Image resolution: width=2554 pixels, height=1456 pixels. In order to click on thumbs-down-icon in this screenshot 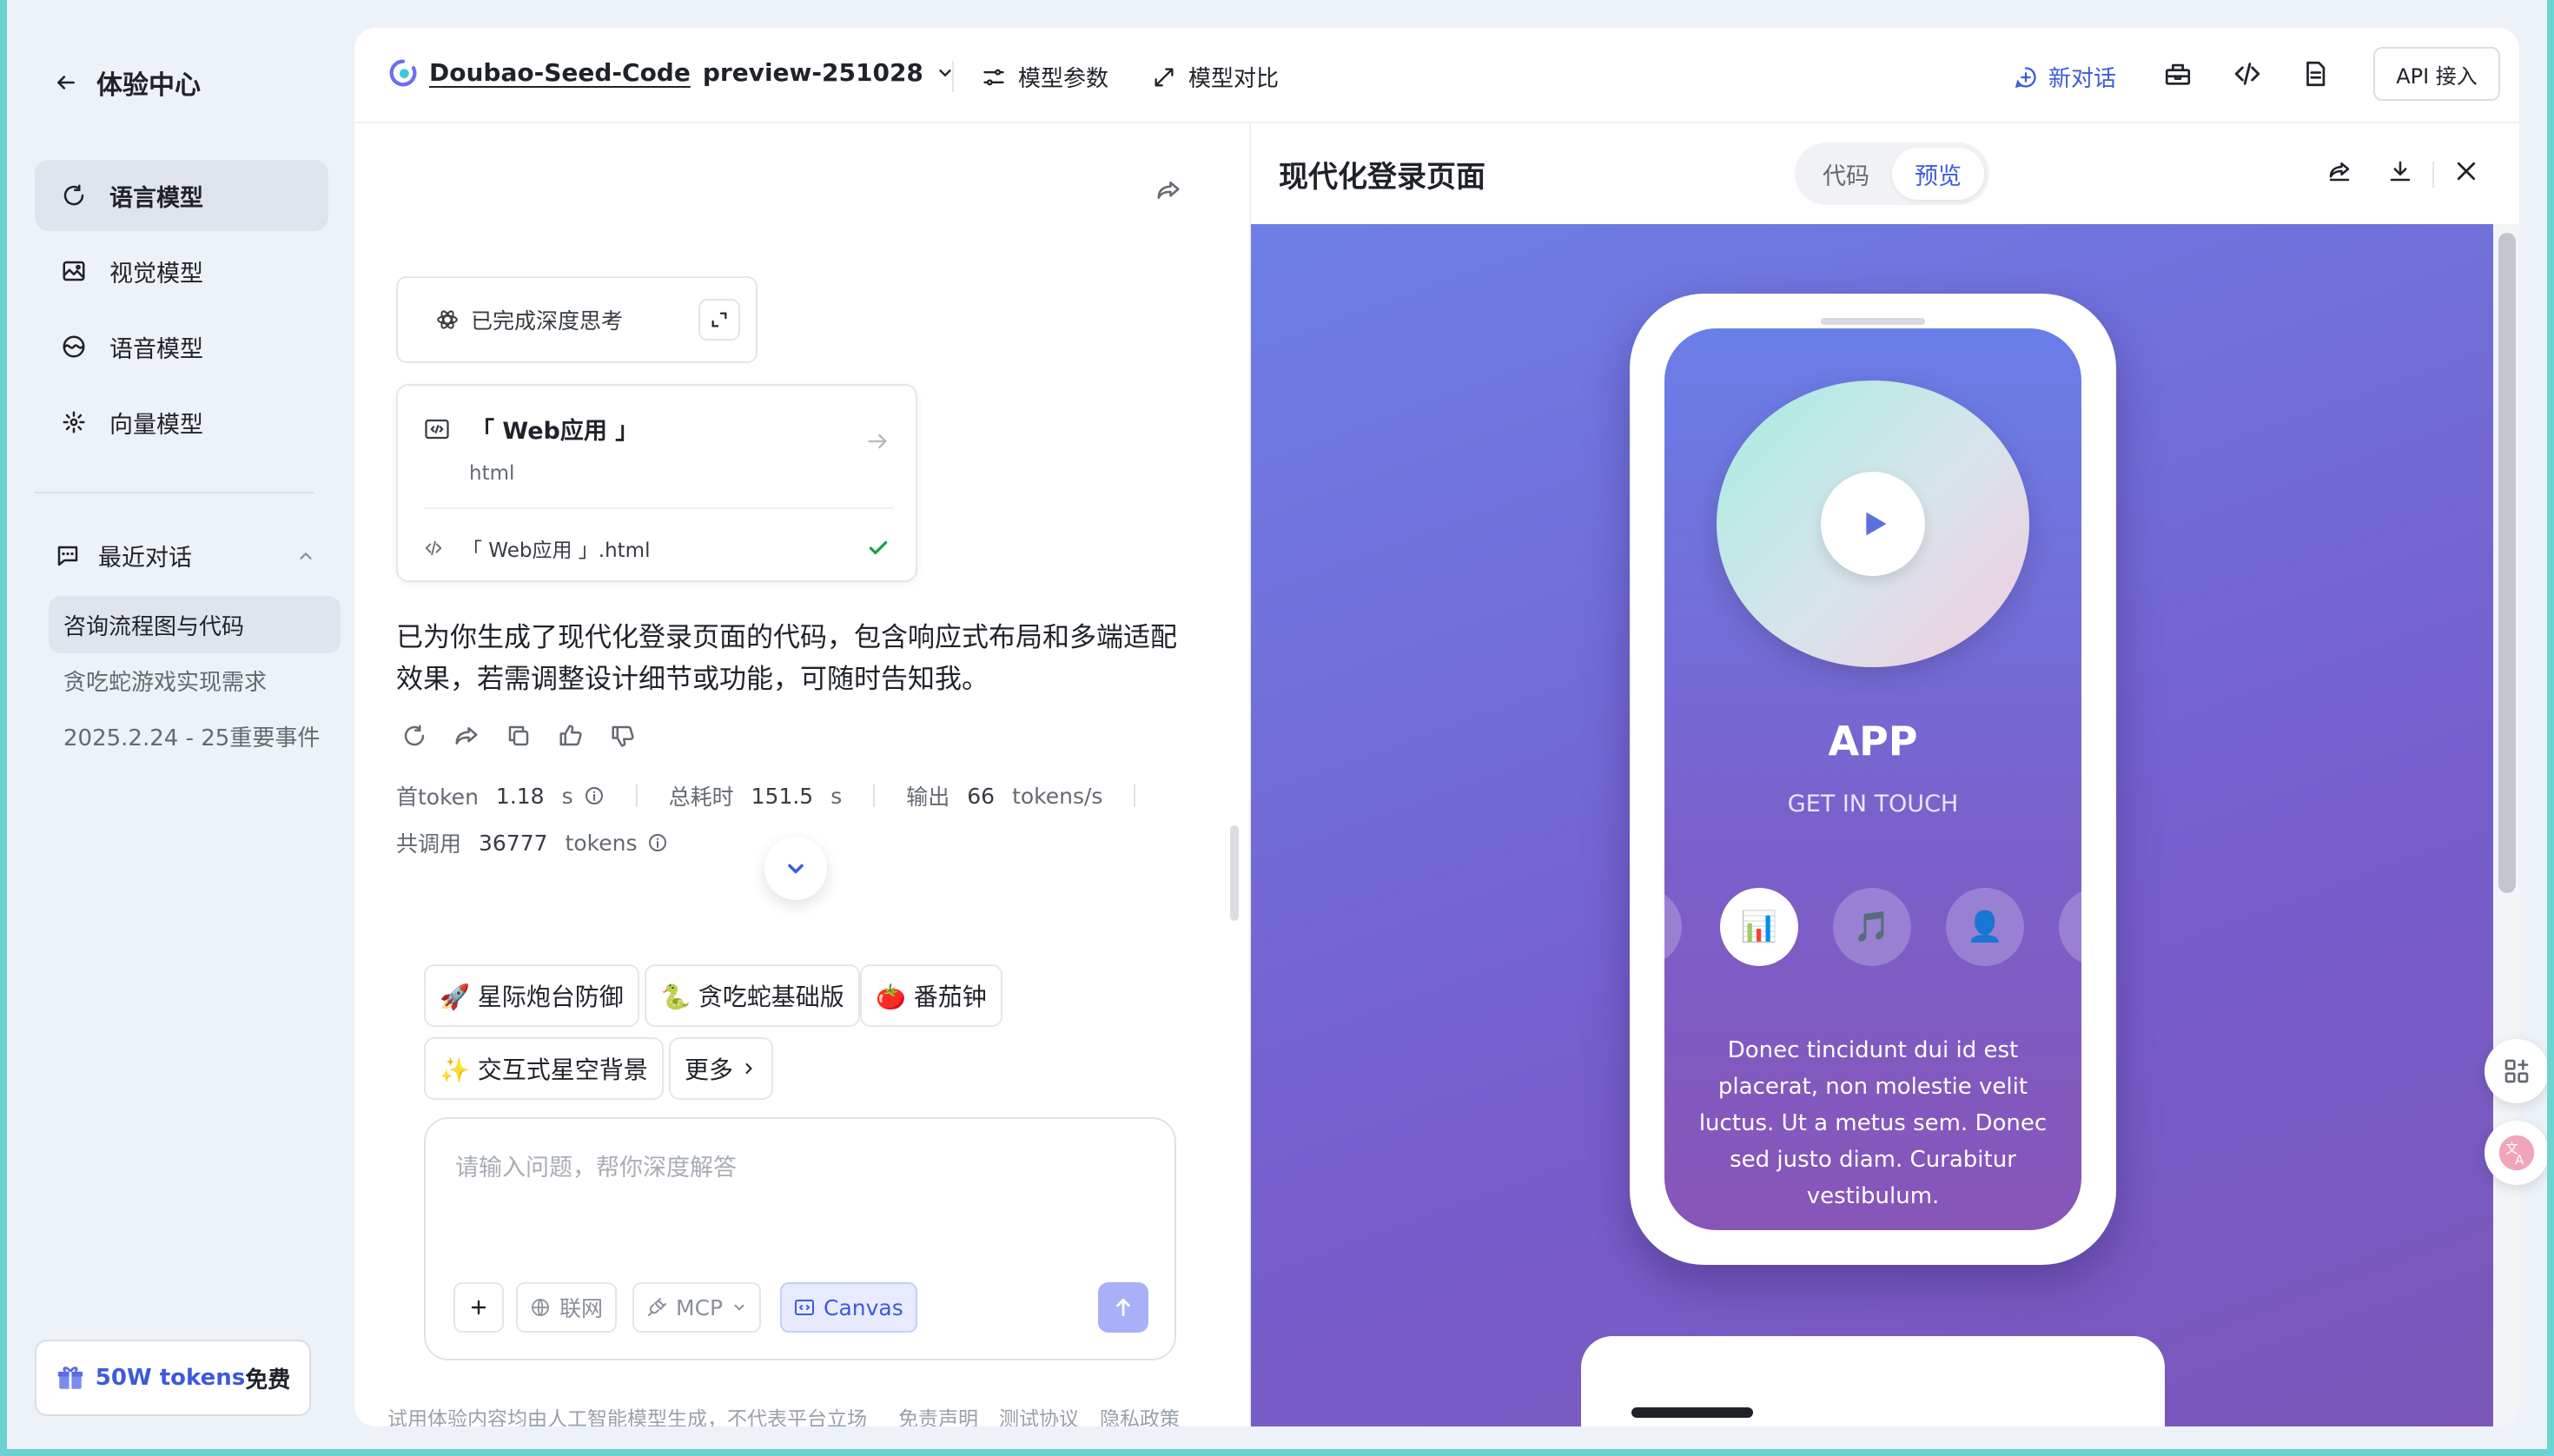, I will do `click(623, 736)`.